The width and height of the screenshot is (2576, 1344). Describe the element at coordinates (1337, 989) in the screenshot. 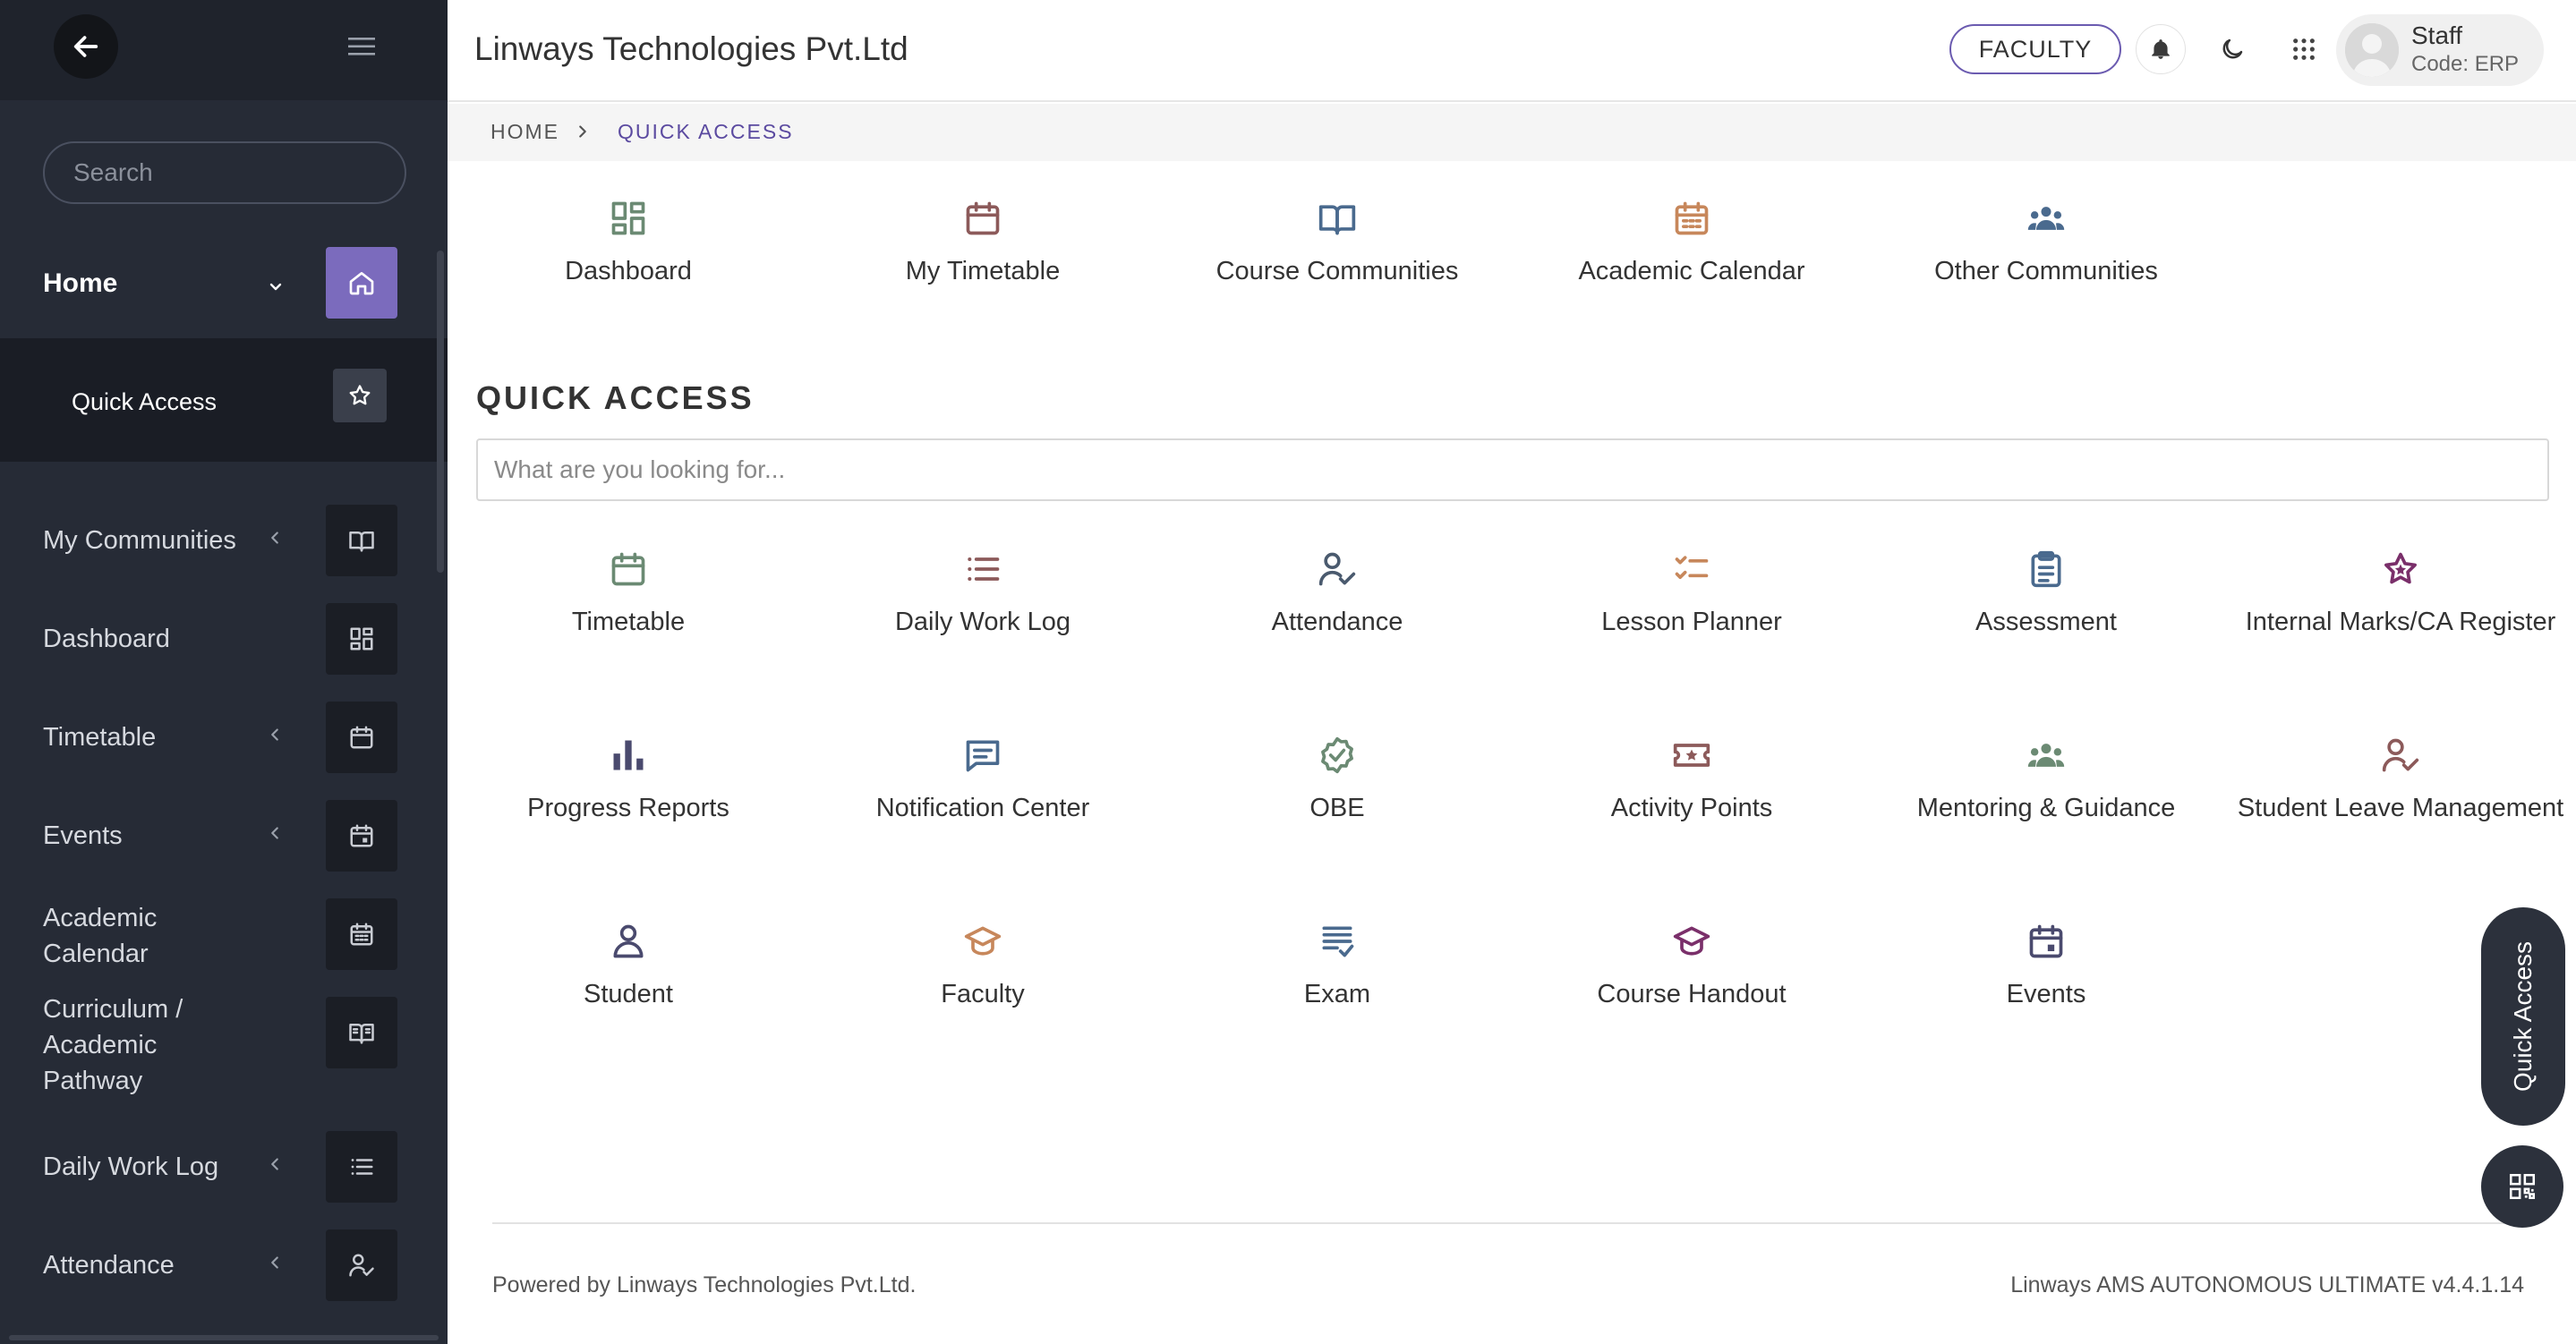

I see `tile-exam: Exam` at that location.